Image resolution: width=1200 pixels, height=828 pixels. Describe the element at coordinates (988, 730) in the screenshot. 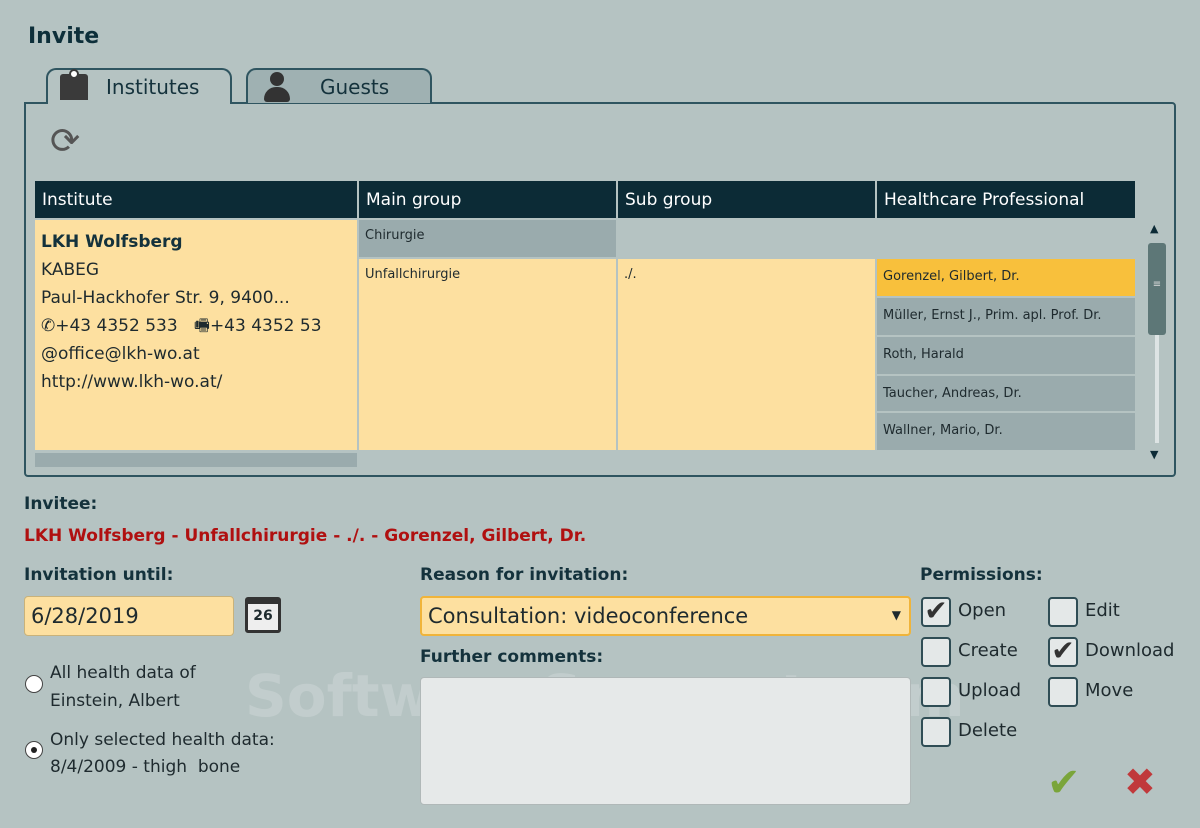

I see `permission-label: Delete` at that location.